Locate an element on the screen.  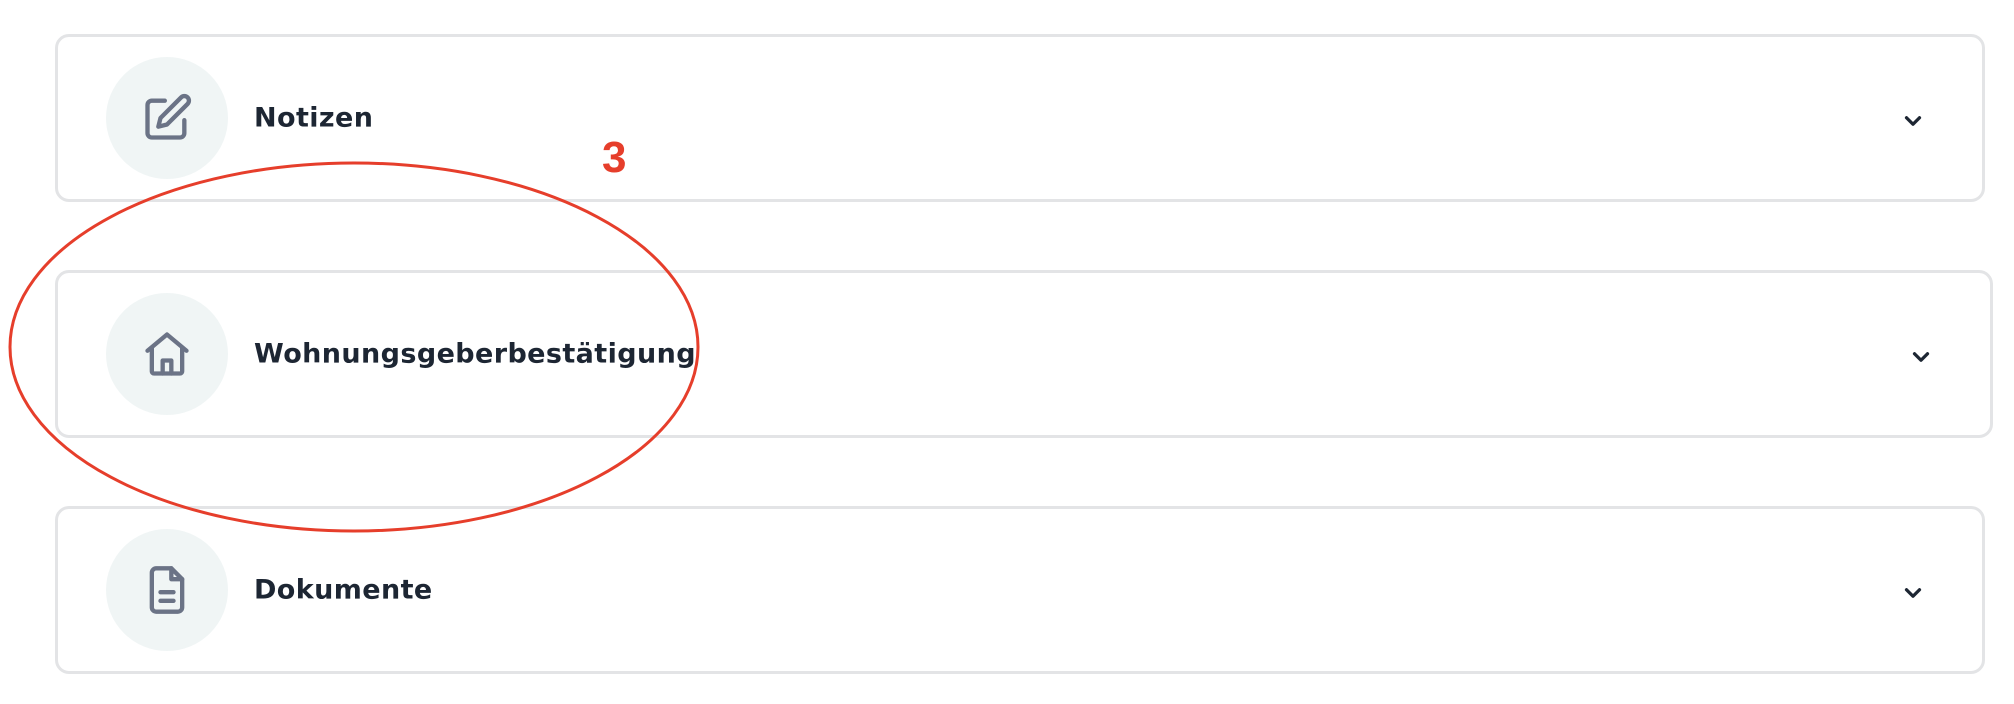
landlord-icon-badge is located at coordinates (167, 354).